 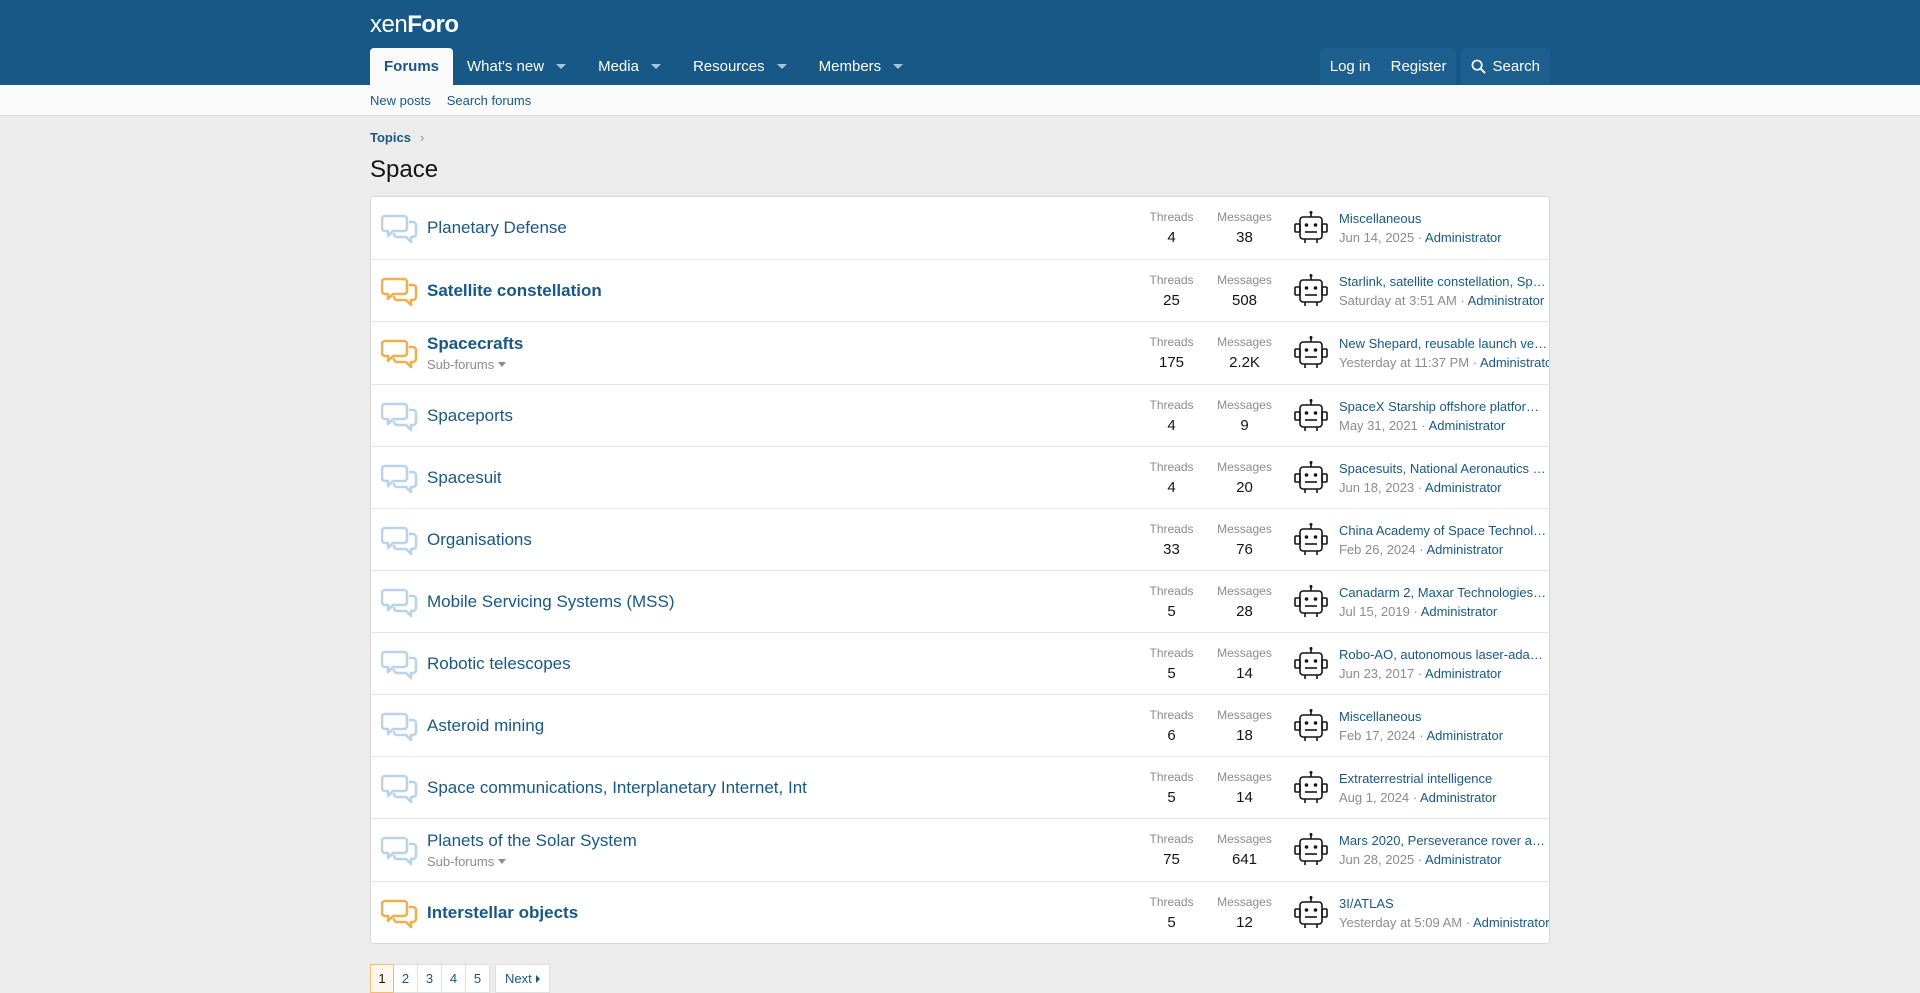 I want to click on page-3-link: 3, so click(x=430, y=978).